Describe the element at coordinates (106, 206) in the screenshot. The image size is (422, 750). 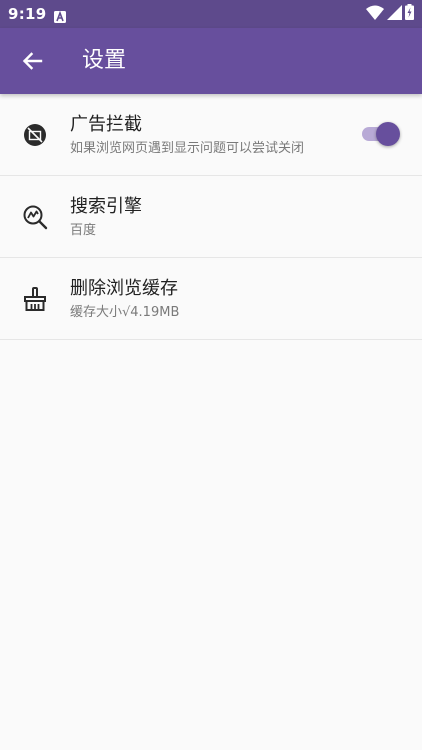
I see `search-engine-title: 搜索引擎` at that location.